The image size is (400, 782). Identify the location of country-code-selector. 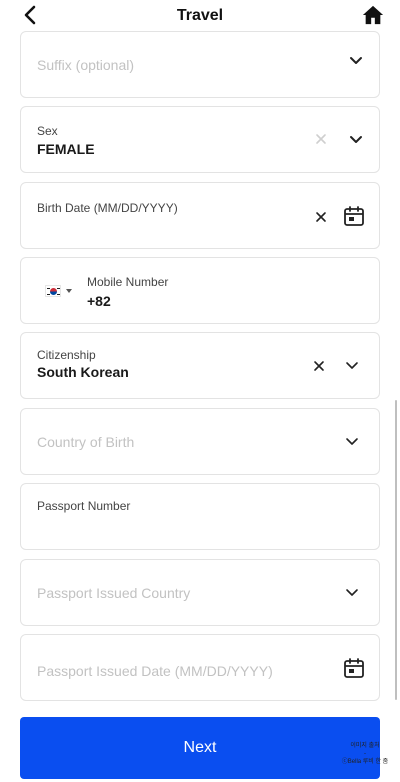
(51, 291).